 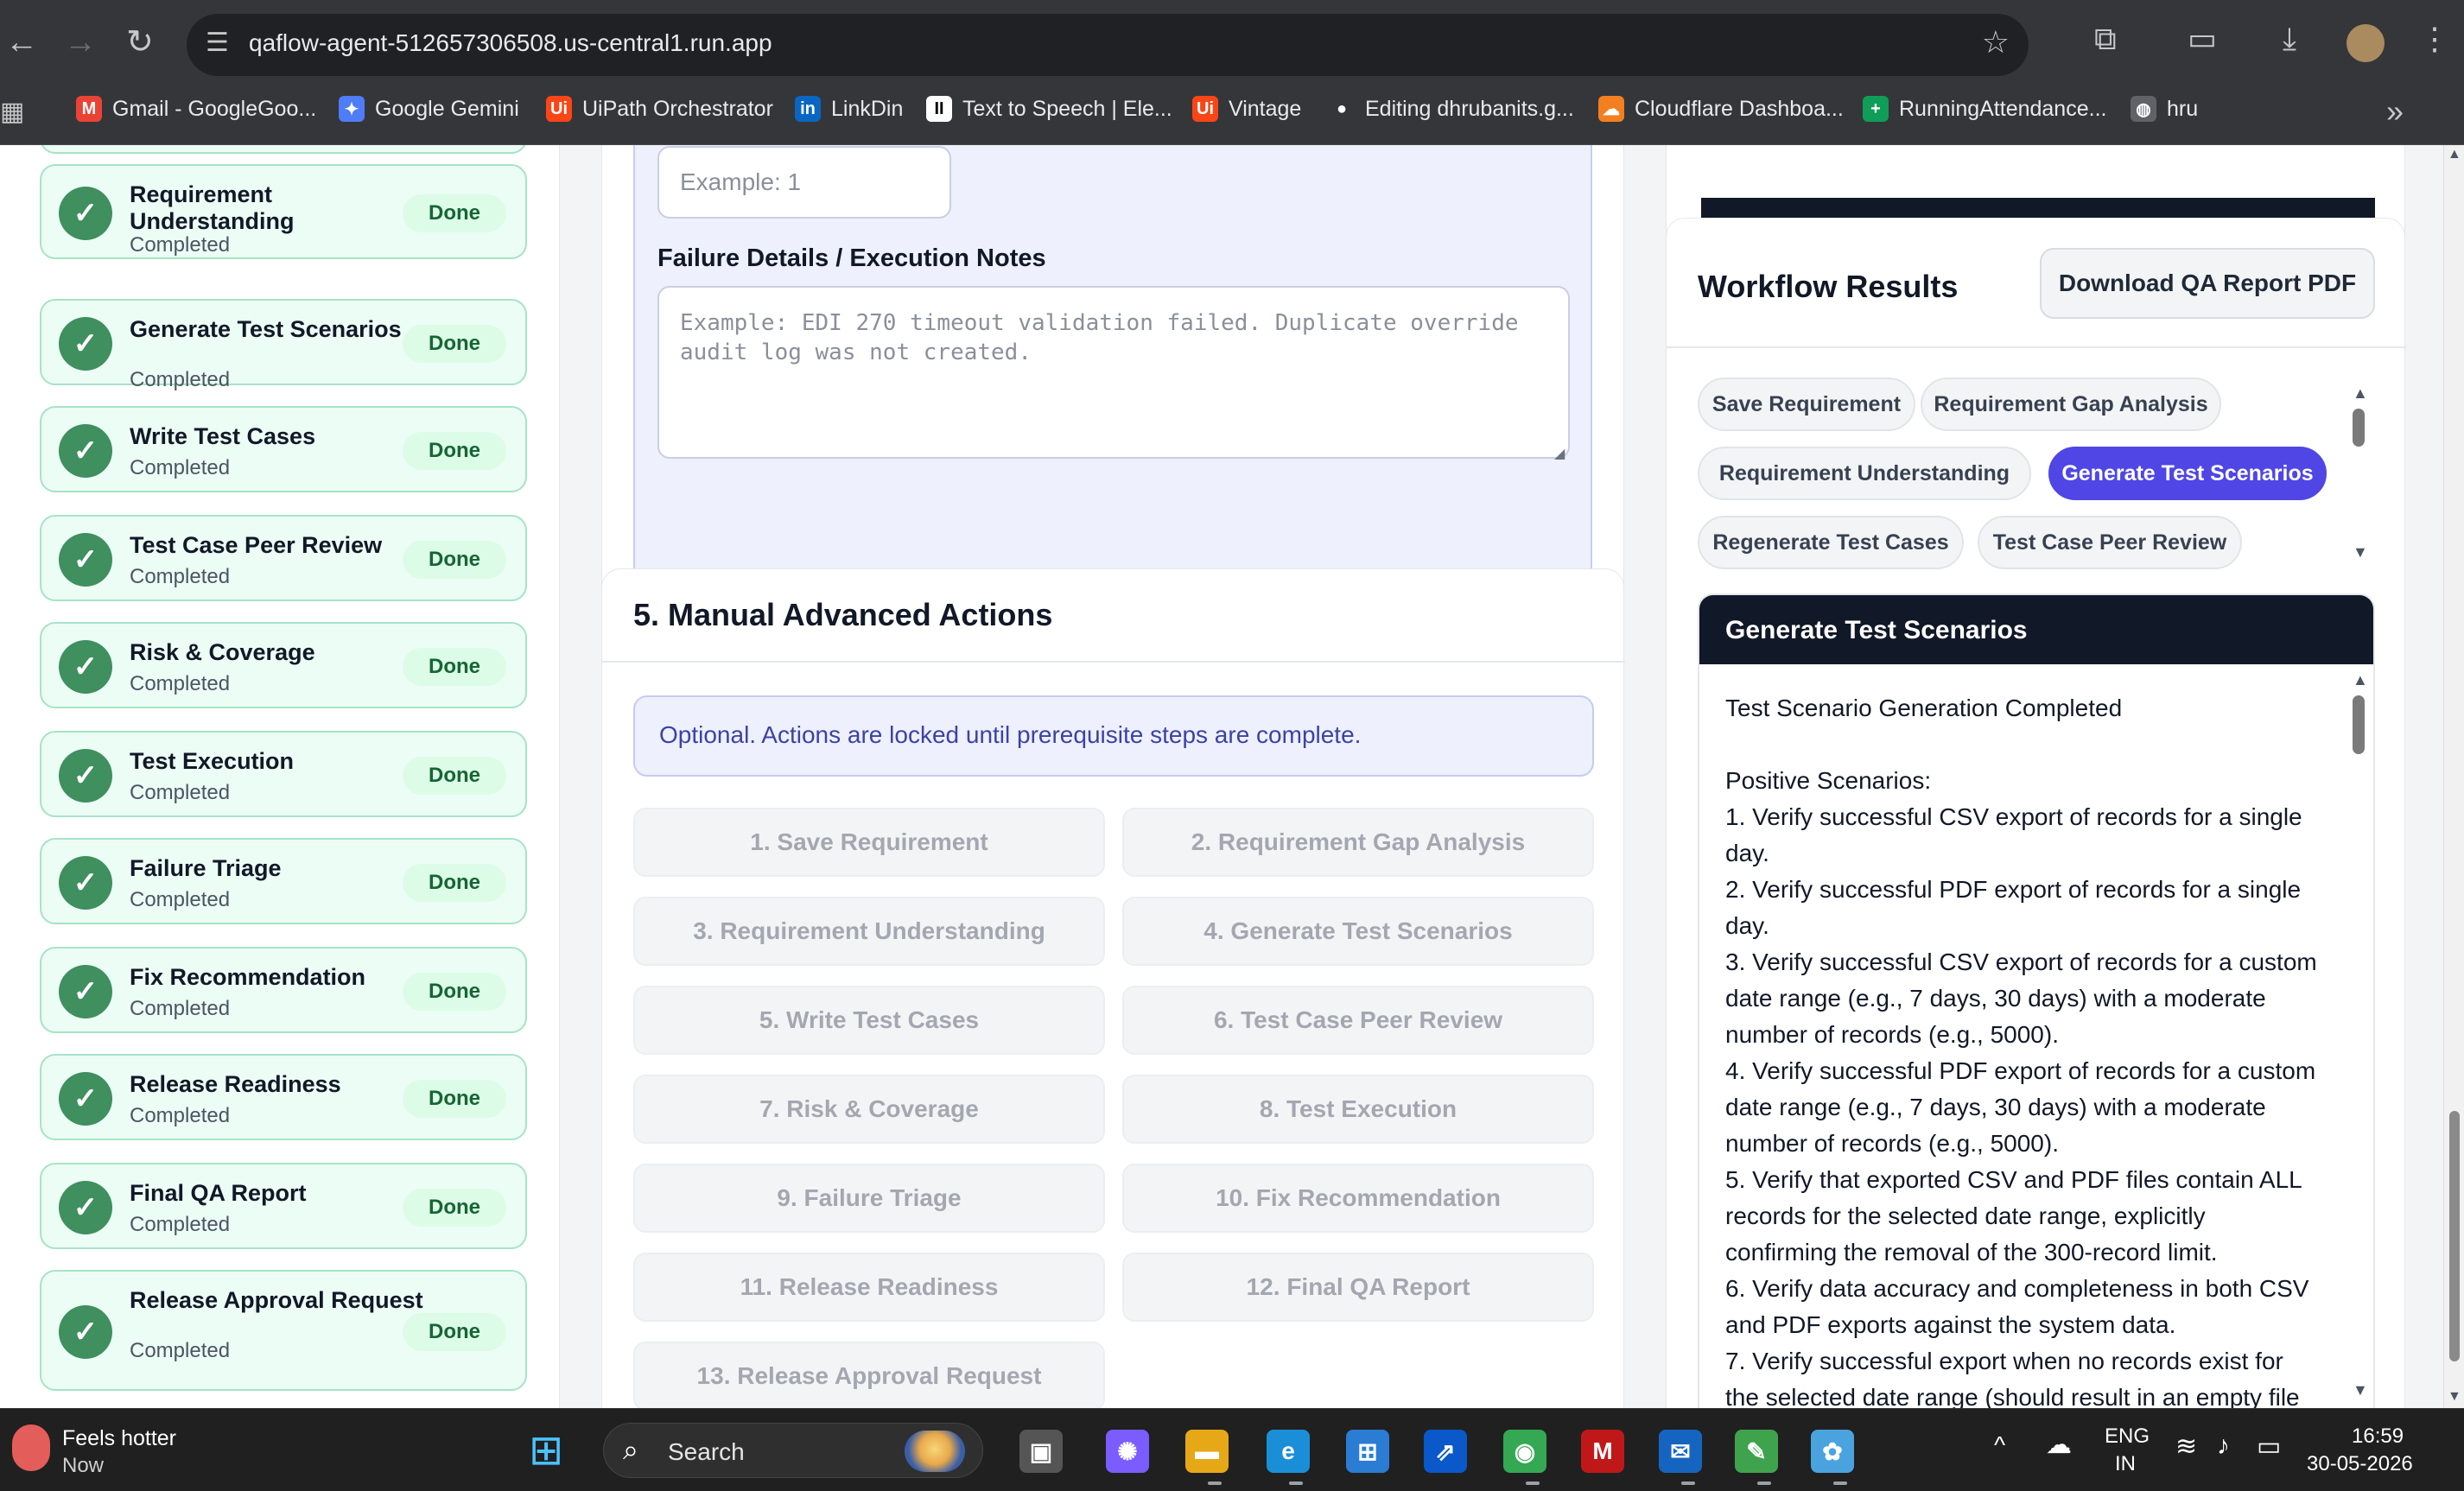 What do you see at coordinates (1358, 842) in the screenshot?
I see `locked-action-button: 2. Requirement Gap Analysis` at bounding box center [1358, 842].